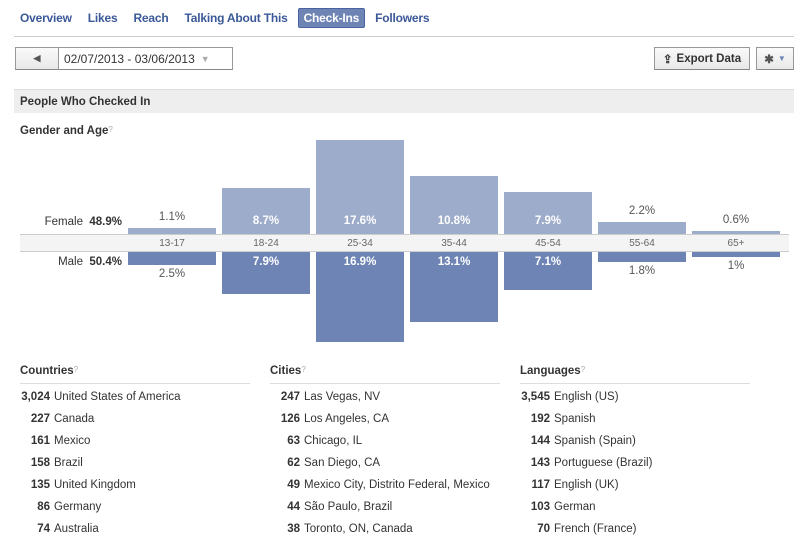 This screenshot has height=540, width=807. What do you see at coordinates (548, 221) in the screenshot?
I see `female-data-label: 7.9%` at bounding box center [548, 221].